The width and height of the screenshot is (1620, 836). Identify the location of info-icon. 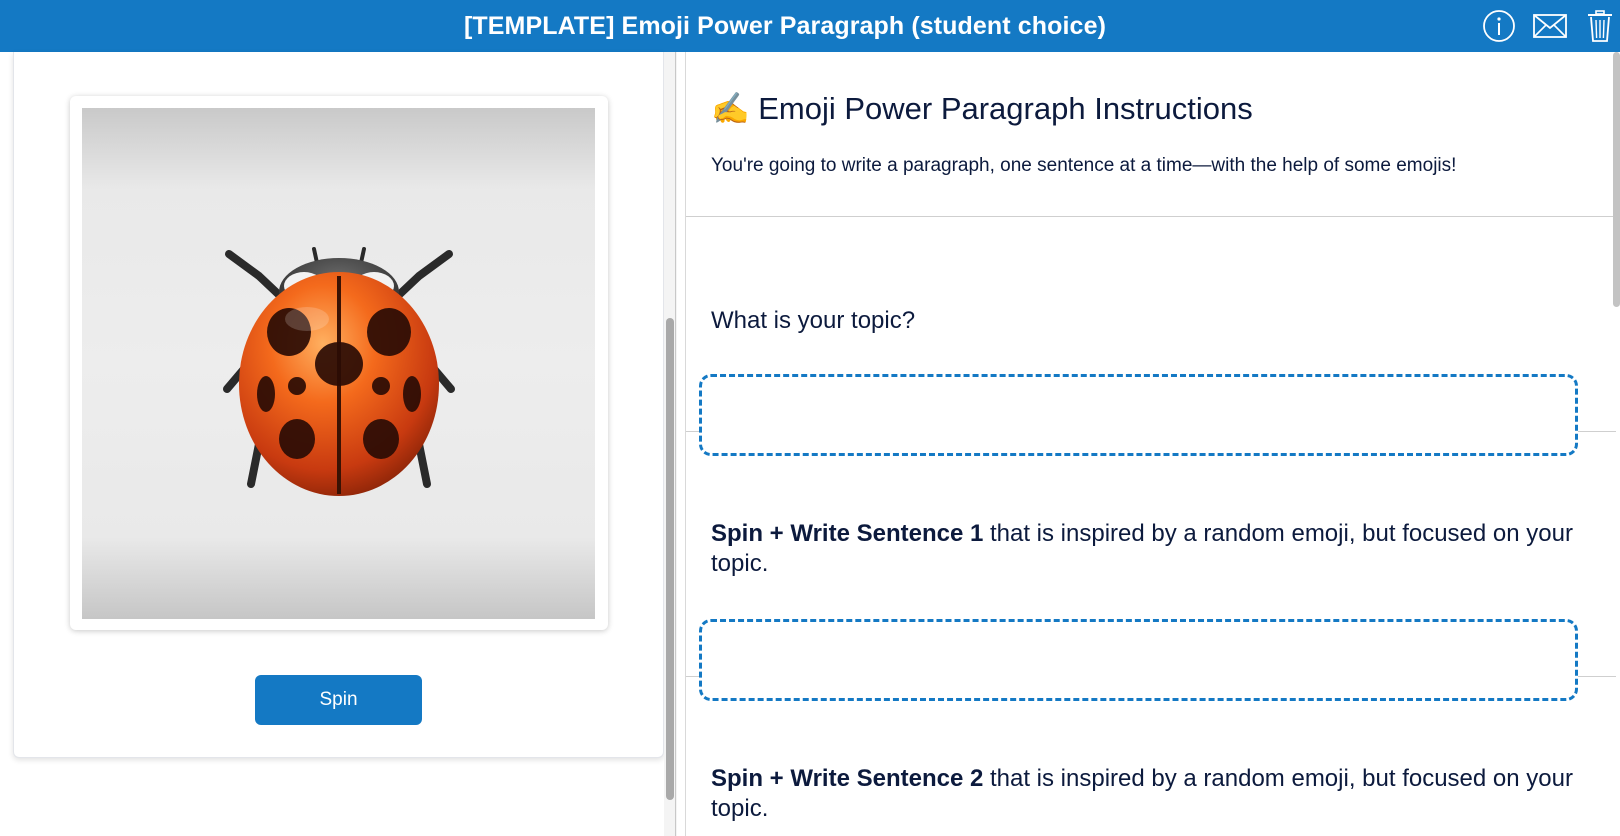
(1499, 26).